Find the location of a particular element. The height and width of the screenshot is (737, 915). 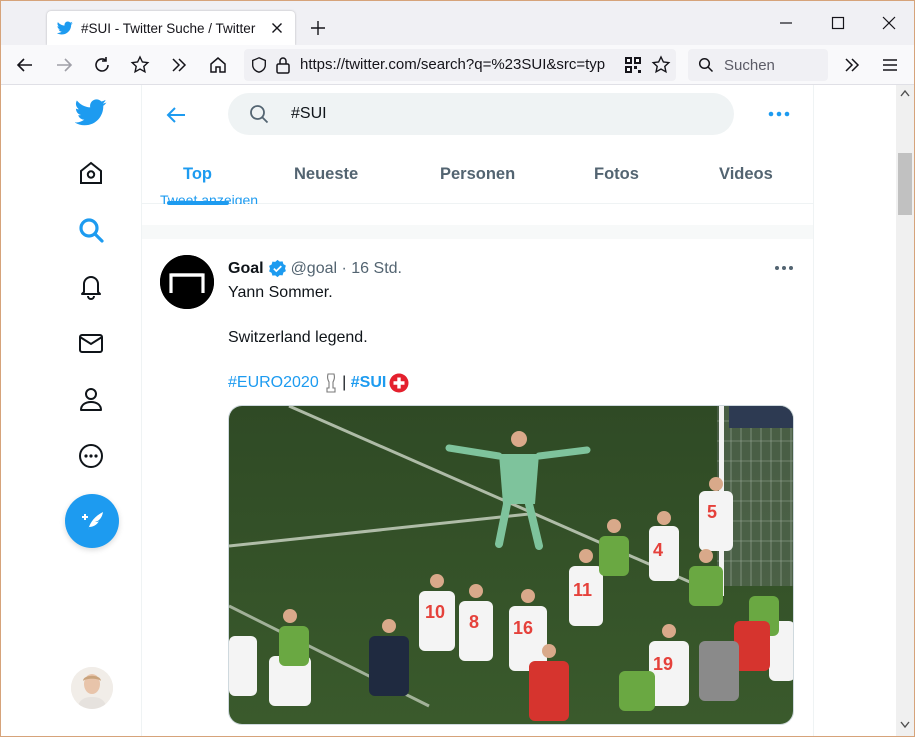

tab-title: #SUI - Twitter Suche / Twitter is located at coordinates (168, 28).